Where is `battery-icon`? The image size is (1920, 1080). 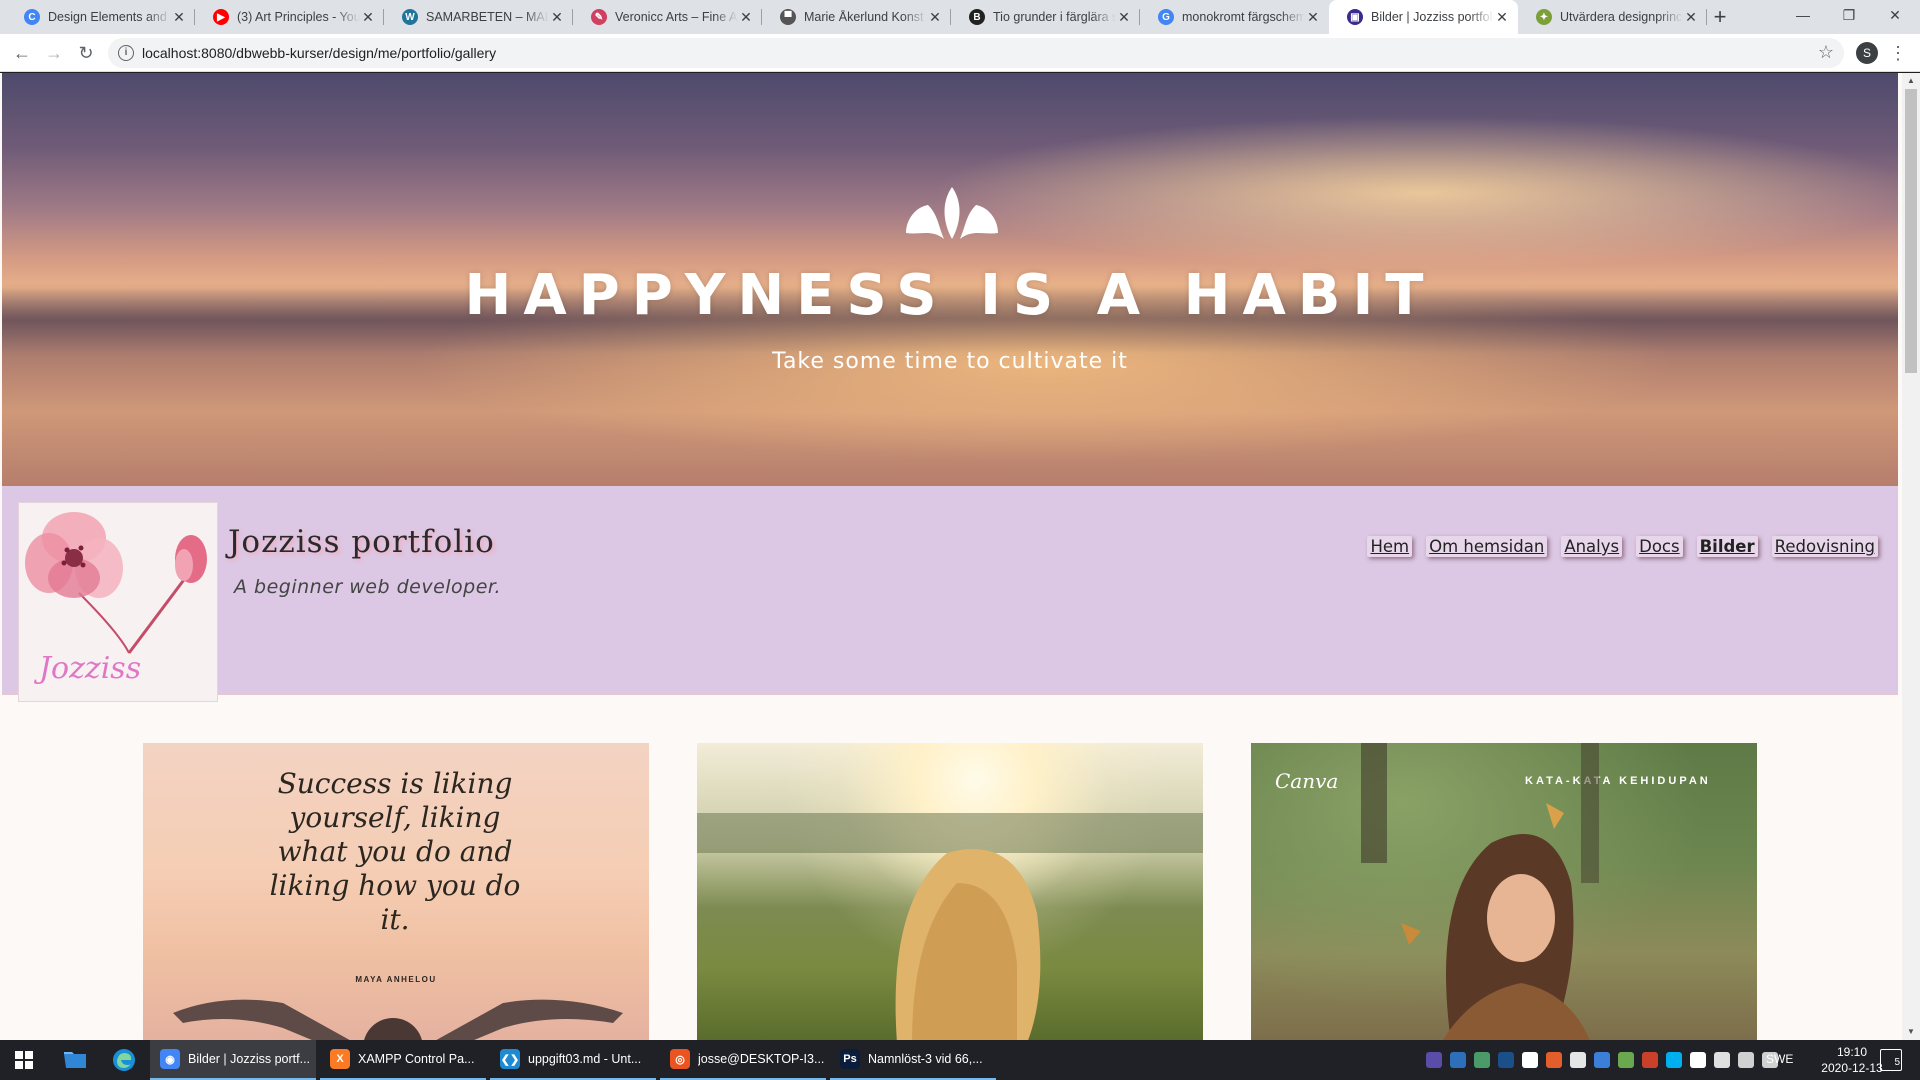
battery-icon is located at coordinates (1722, 1060).